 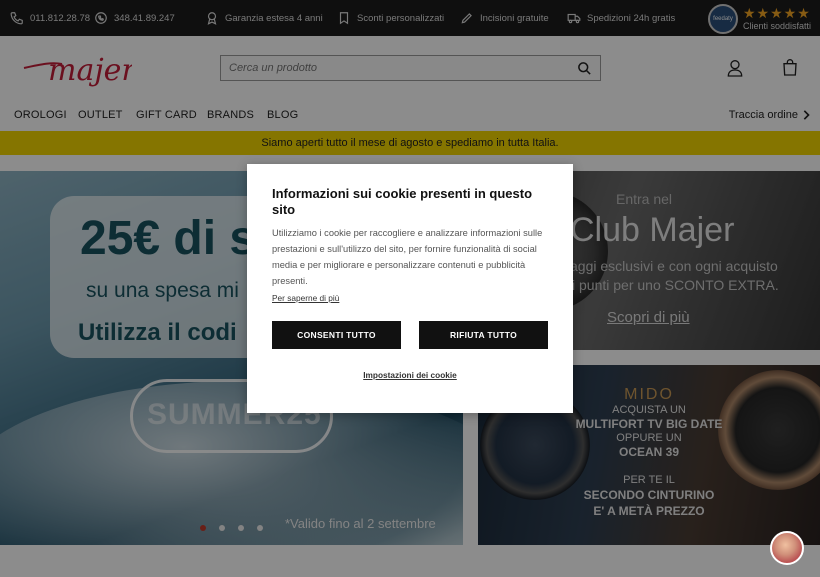 What do you see at coordinates (483, 335) in the screenshot?
I see `reject-all-button: RIFIUTA TUTTO` at bounding box center [483, 335].